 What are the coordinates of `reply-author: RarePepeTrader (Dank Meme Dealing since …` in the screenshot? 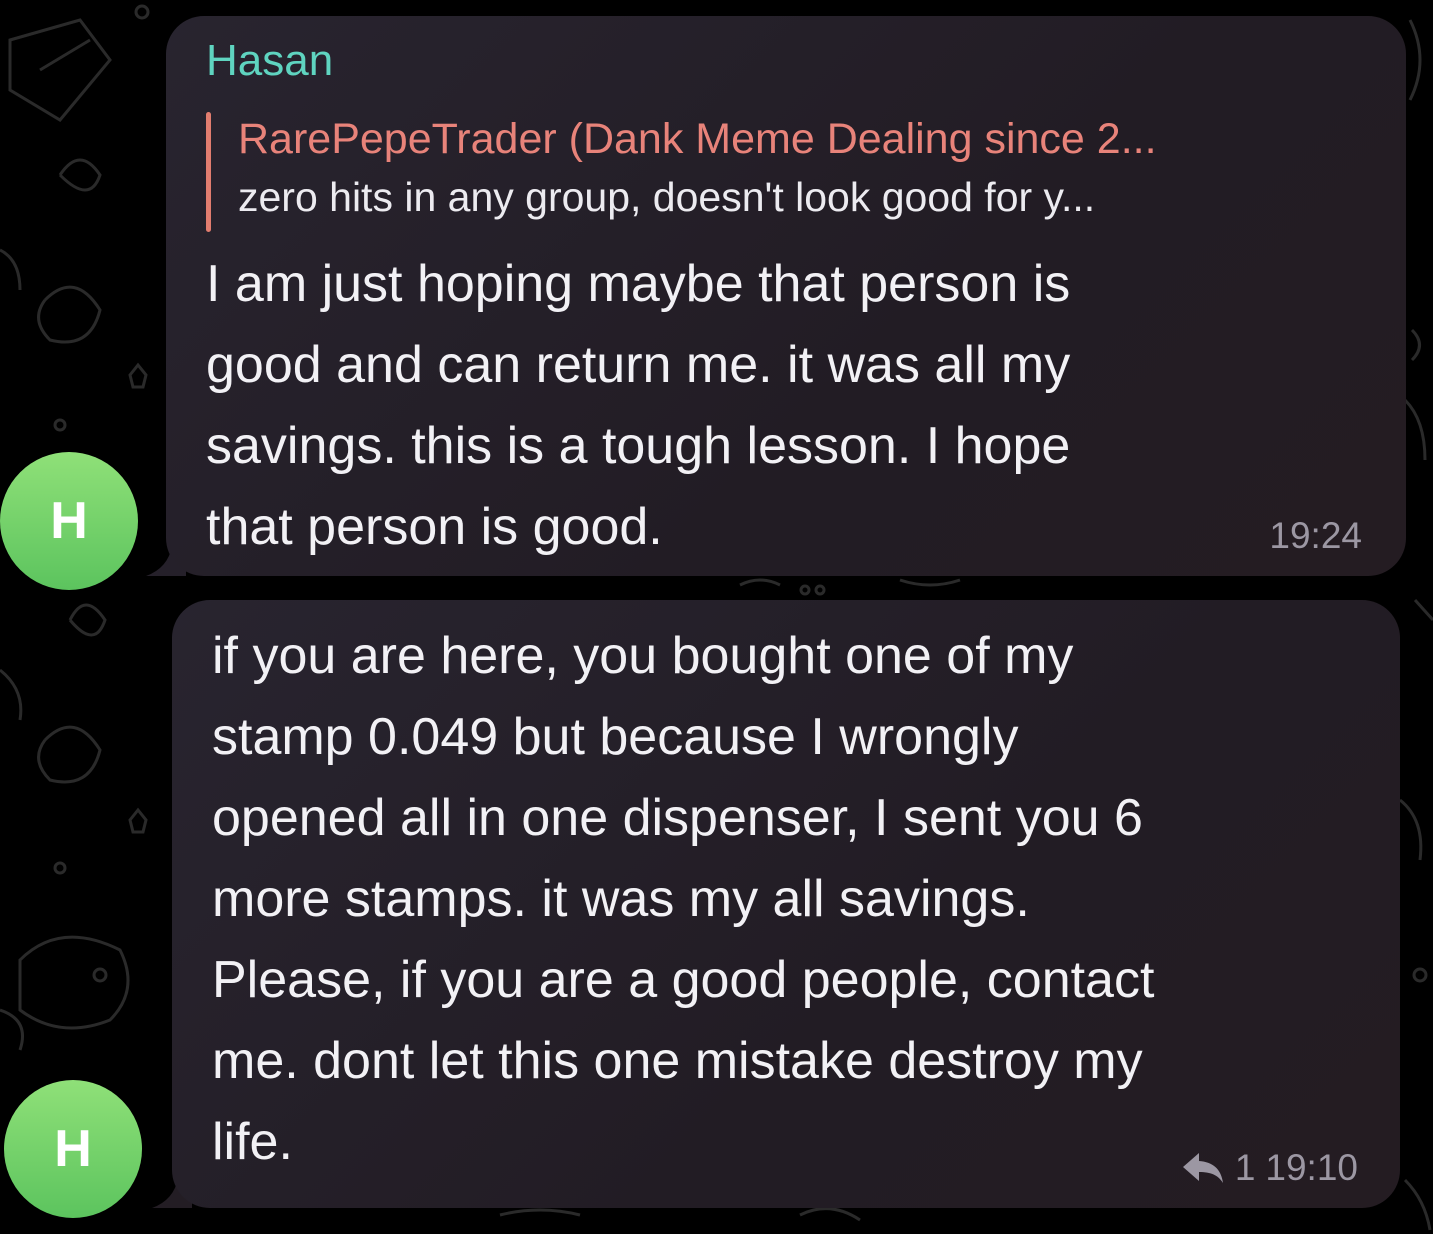 It's located at (697, 139).